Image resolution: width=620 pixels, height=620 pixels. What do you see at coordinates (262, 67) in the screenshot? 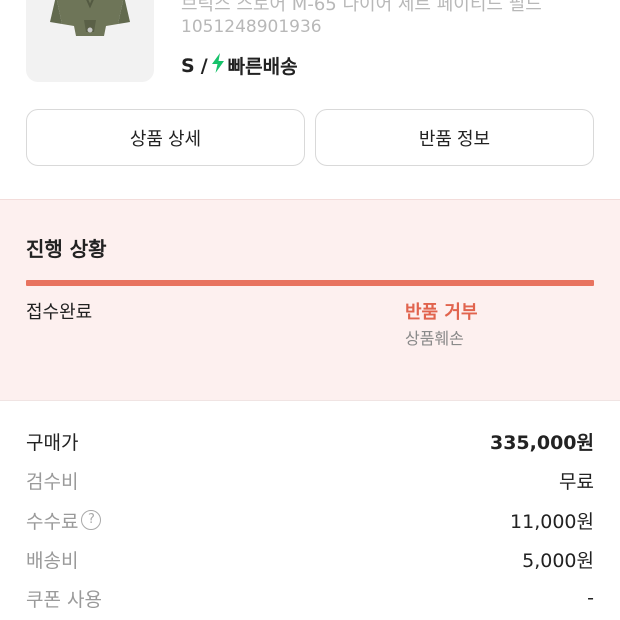
I see `fast-delivery-label: 빠른배송` at bounding box center [262, 67].